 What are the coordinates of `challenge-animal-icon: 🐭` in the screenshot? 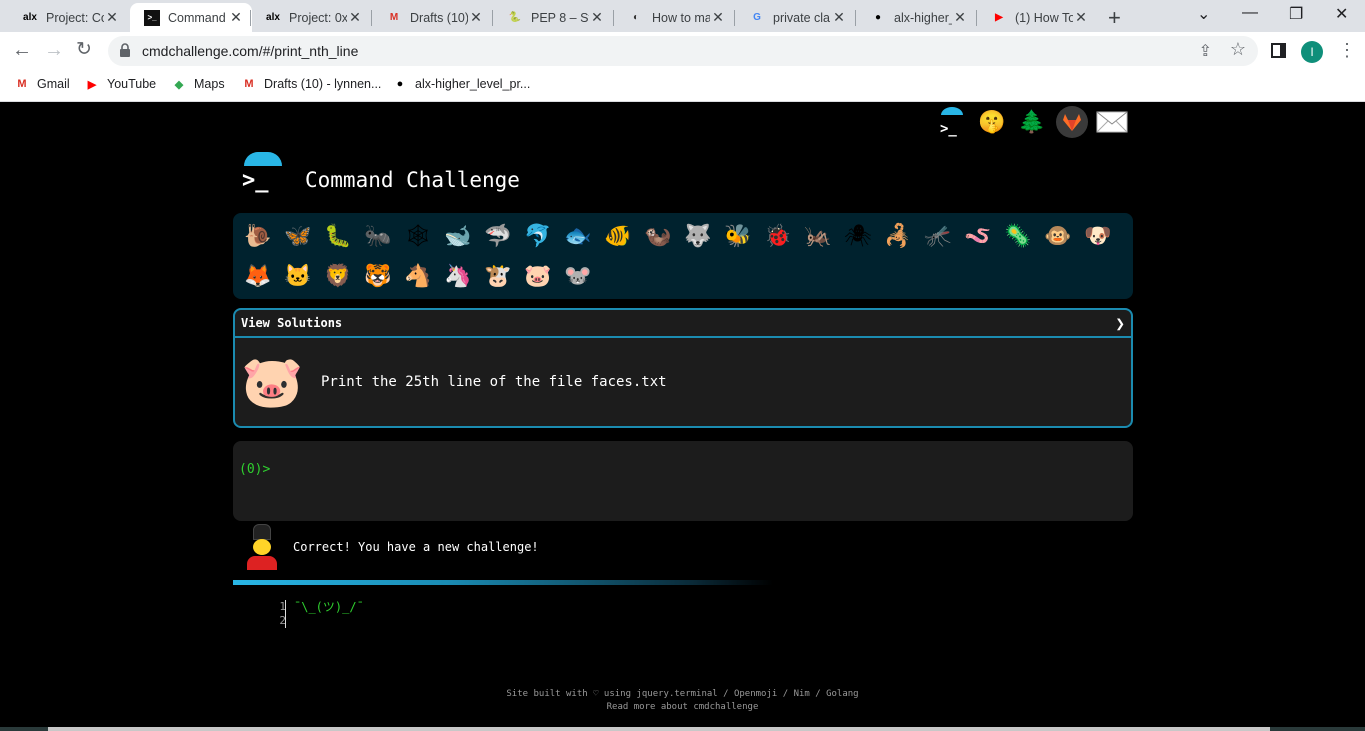 It's located at (578, 276).